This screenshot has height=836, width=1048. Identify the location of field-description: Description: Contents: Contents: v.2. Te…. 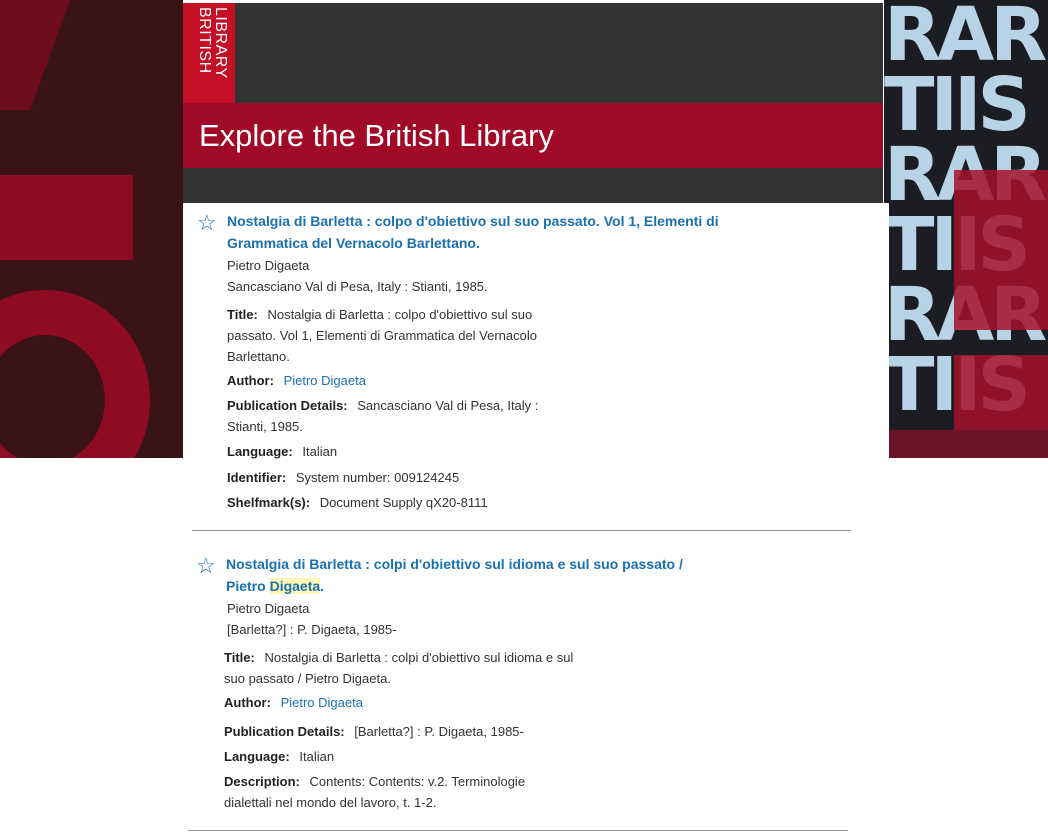
(375, 792).